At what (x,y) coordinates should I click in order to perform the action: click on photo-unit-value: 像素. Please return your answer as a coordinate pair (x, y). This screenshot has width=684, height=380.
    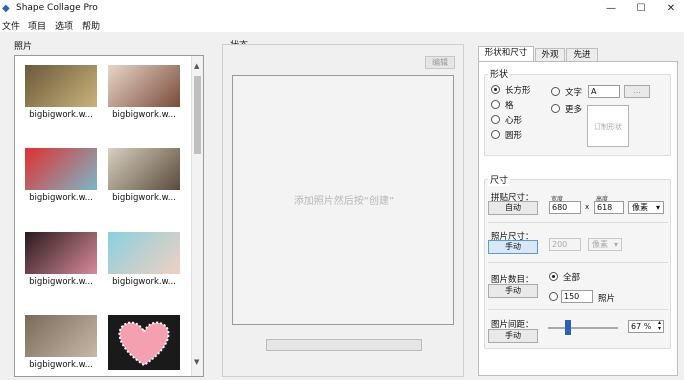
    Looking at the image, I should click on (600, 244).